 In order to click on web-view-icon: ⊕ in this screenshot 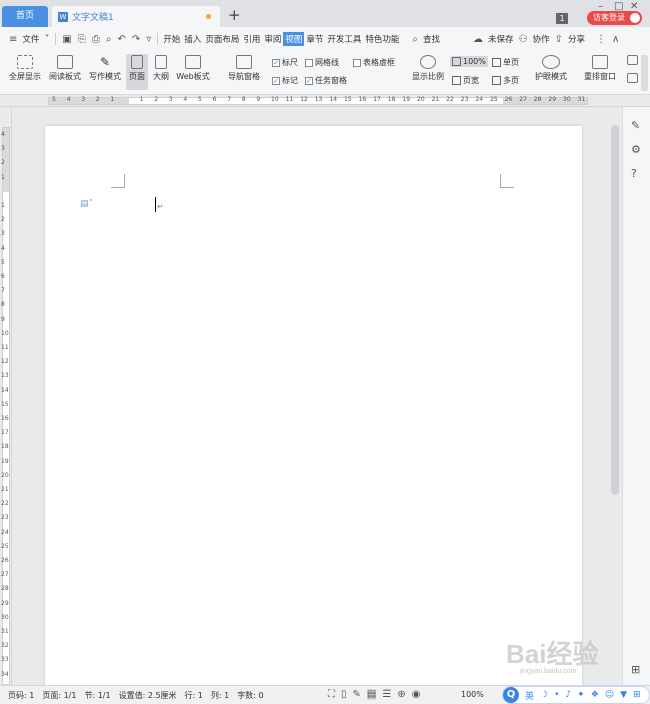, I will do `click(401, 694)`.